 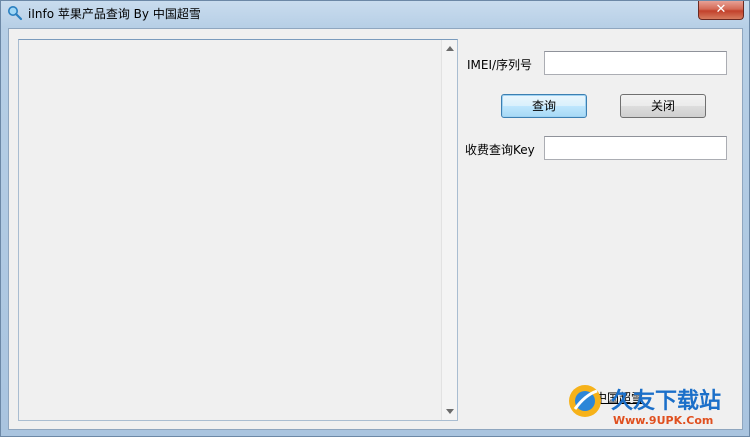 What do you see at coordinates (721, 10) in the screenshot?
I see `window-close-button: ✕` at bounding box center [721, 10].